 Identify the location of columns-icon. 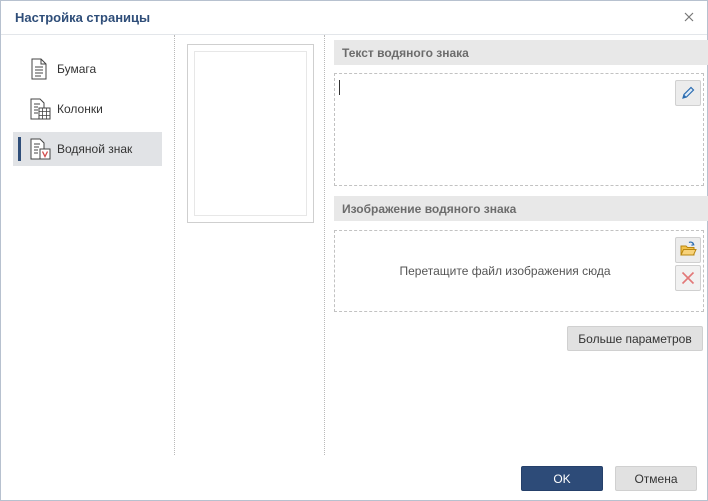
(40, 109).